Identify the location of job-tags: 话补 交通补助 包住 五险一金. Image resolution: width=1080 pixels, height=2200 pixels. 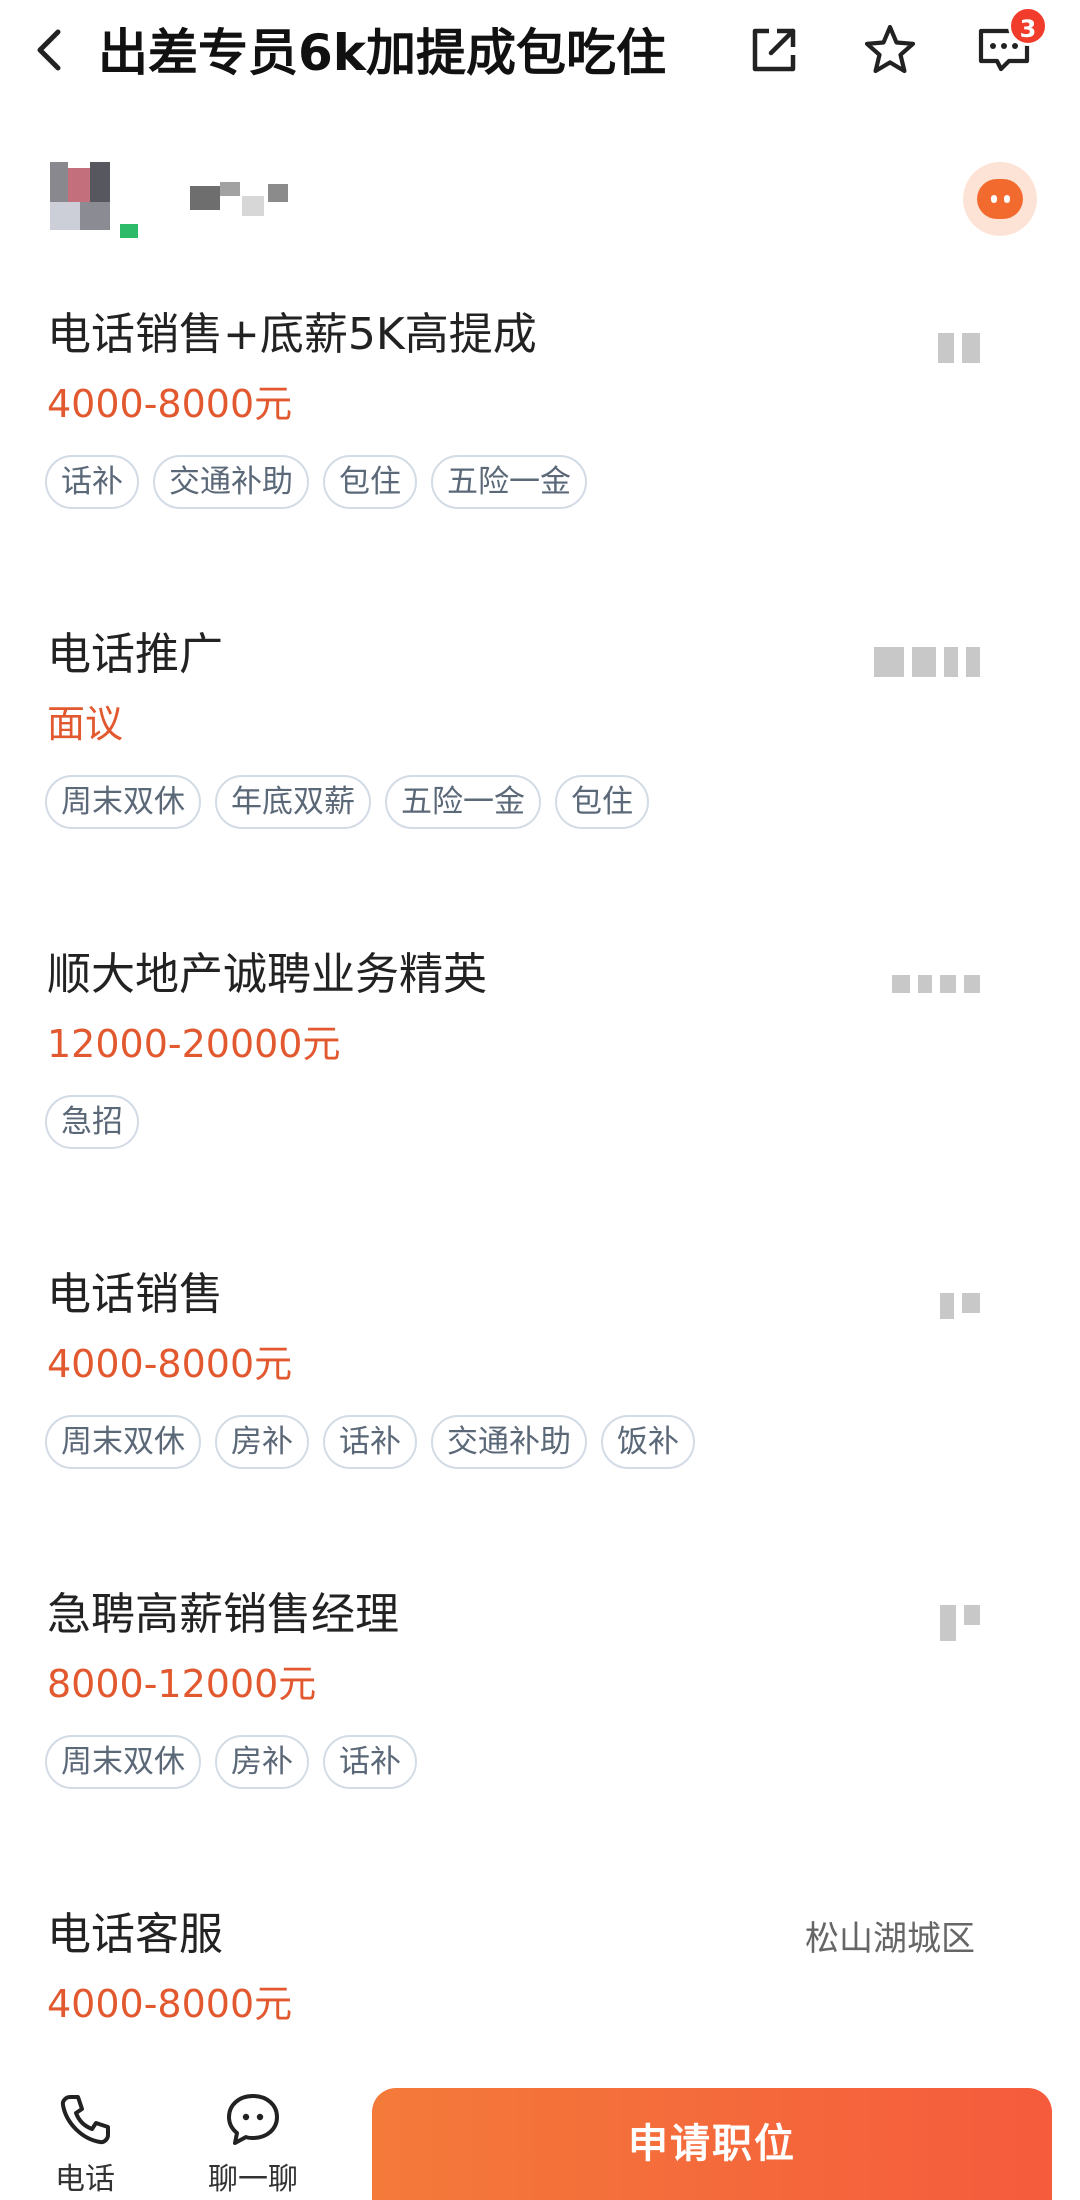
(316, 482).